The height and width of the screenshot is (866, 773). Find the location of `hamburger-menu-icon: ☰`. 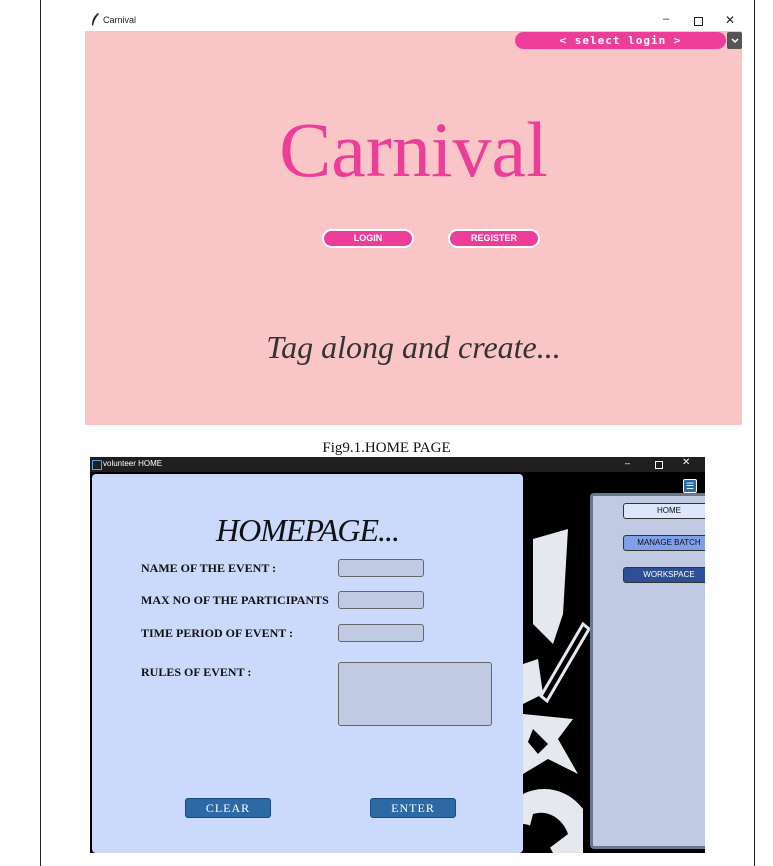

hamburger-menu-icon: ☰ is located at coordinates (690, 486).